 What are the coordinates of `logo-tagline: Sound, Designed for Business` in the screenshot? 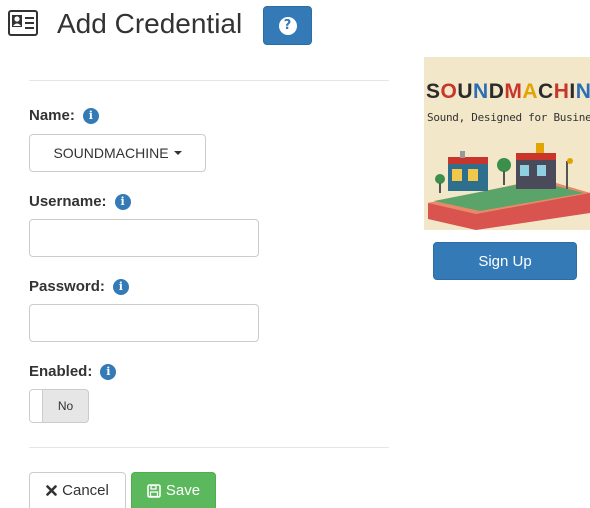 It's located at (508, 117).